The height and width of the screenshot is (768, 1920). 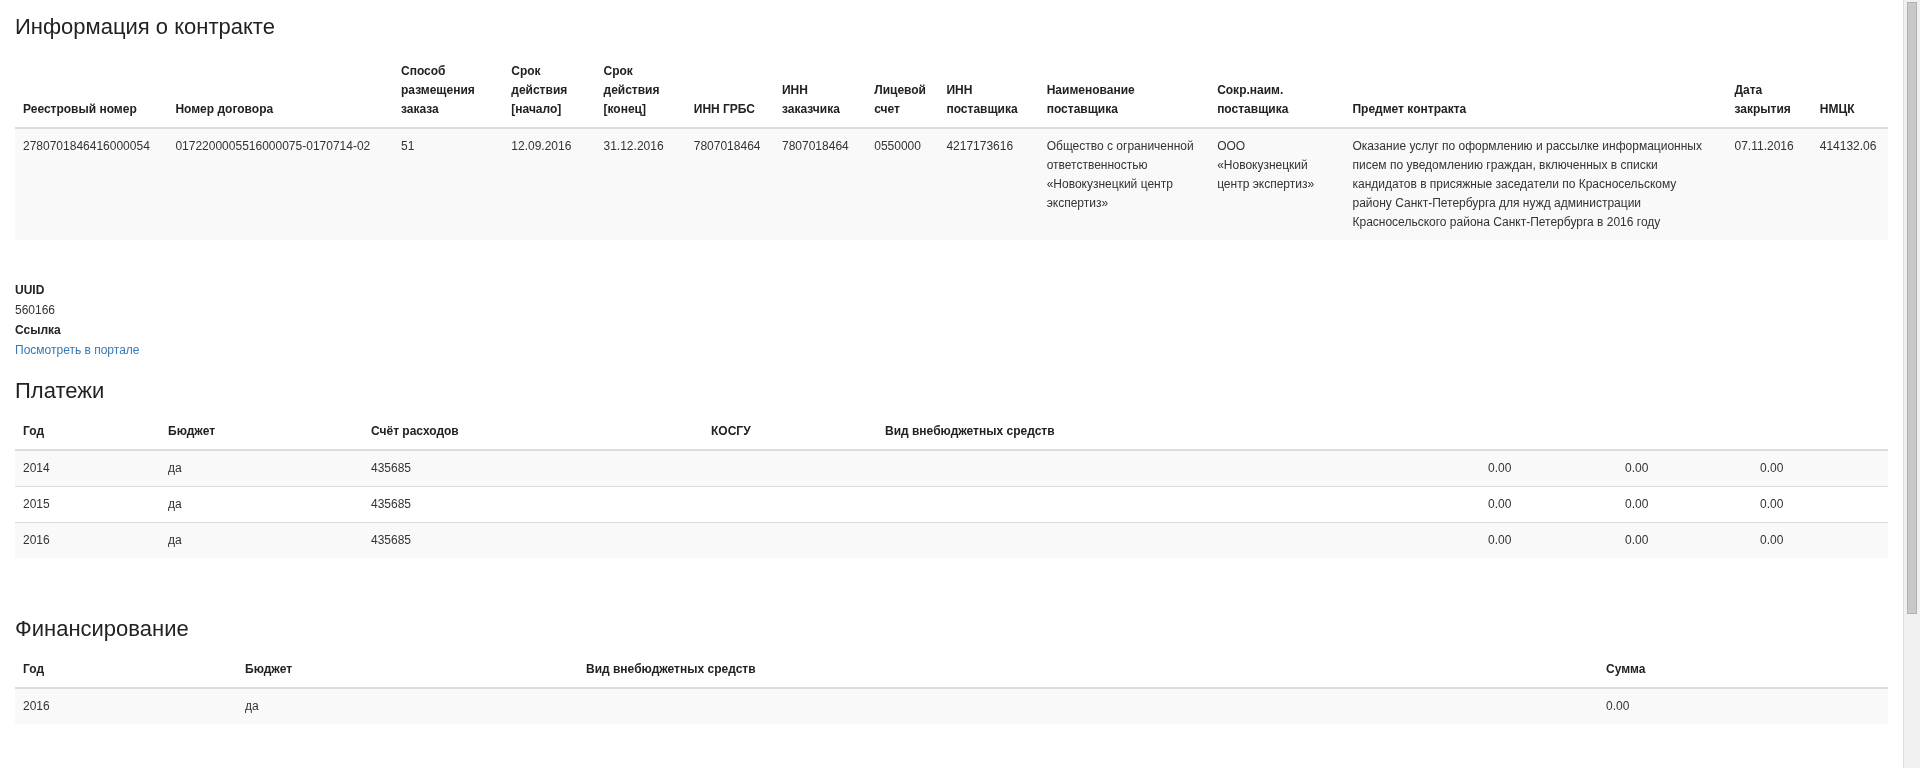 What do you see at coordinates (1535, 184) in the screenshot?
I see `table-cell: Оказание услуг по оформлению и рассылке информационных писем по уведомлению граждан, включенных в списки кандидатов в присяжные заседатели по Красносельскому району Санкт-Петербурга для нужд администрации Красносельского района Санкт-Петербурга в 2016 году` at bounding box center [1535, 184].